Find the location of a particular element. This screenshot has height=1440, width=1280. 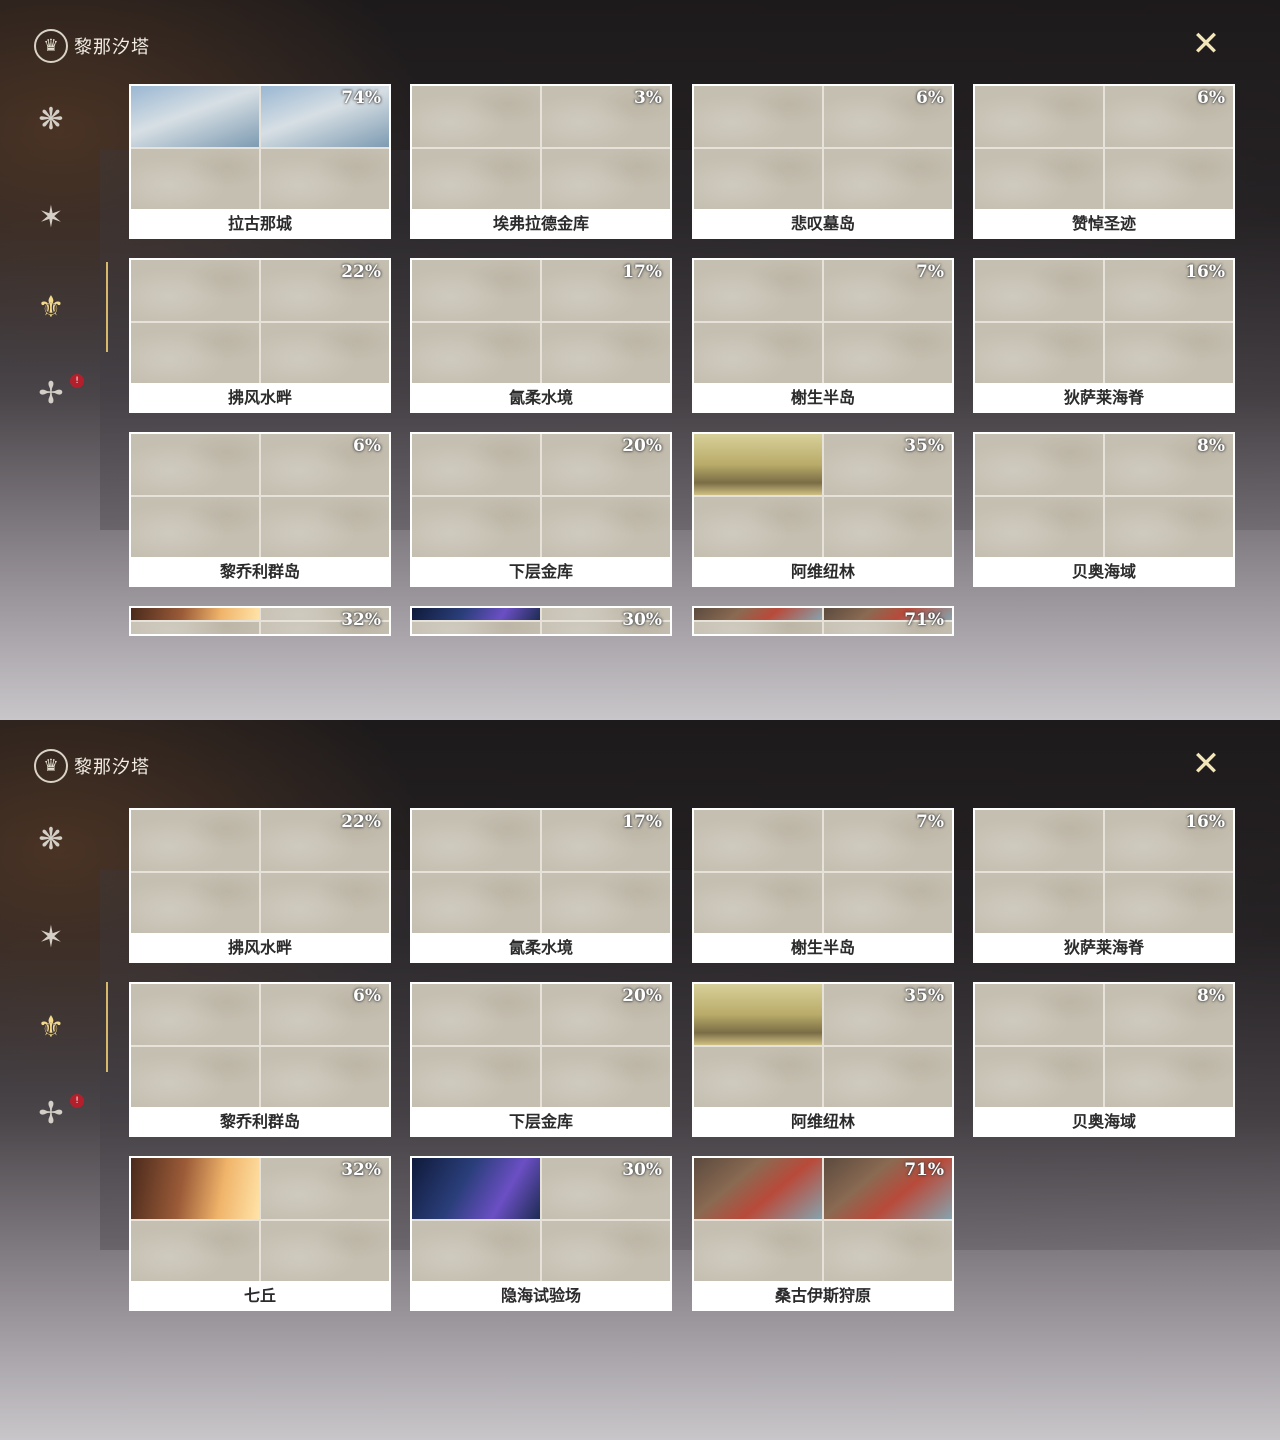

area-name: 贝奥海域 is located at coordinates (1103, 571).